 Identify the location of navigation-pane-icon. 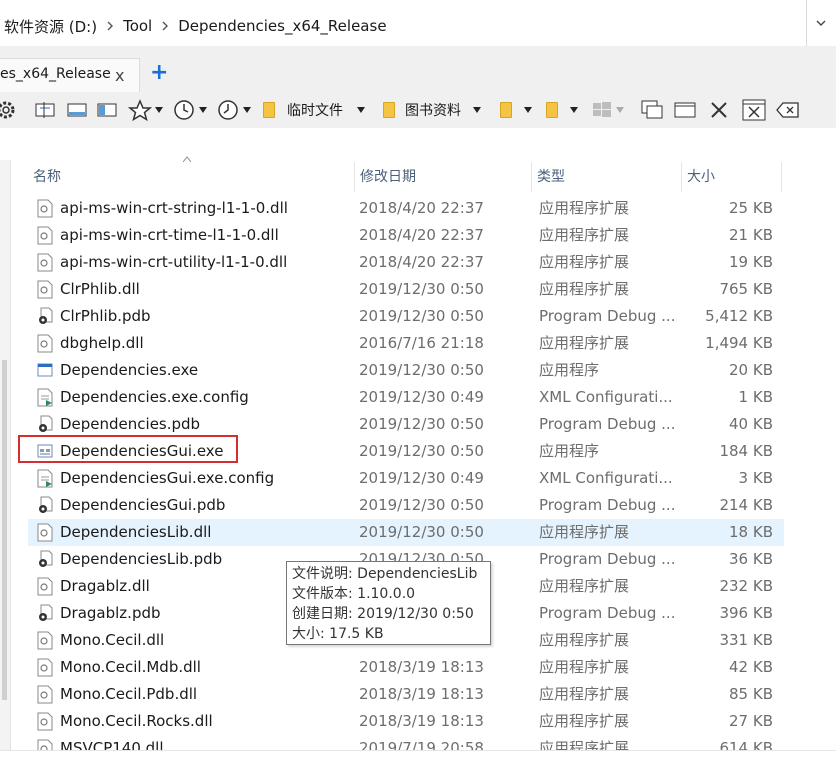
(107, 110).